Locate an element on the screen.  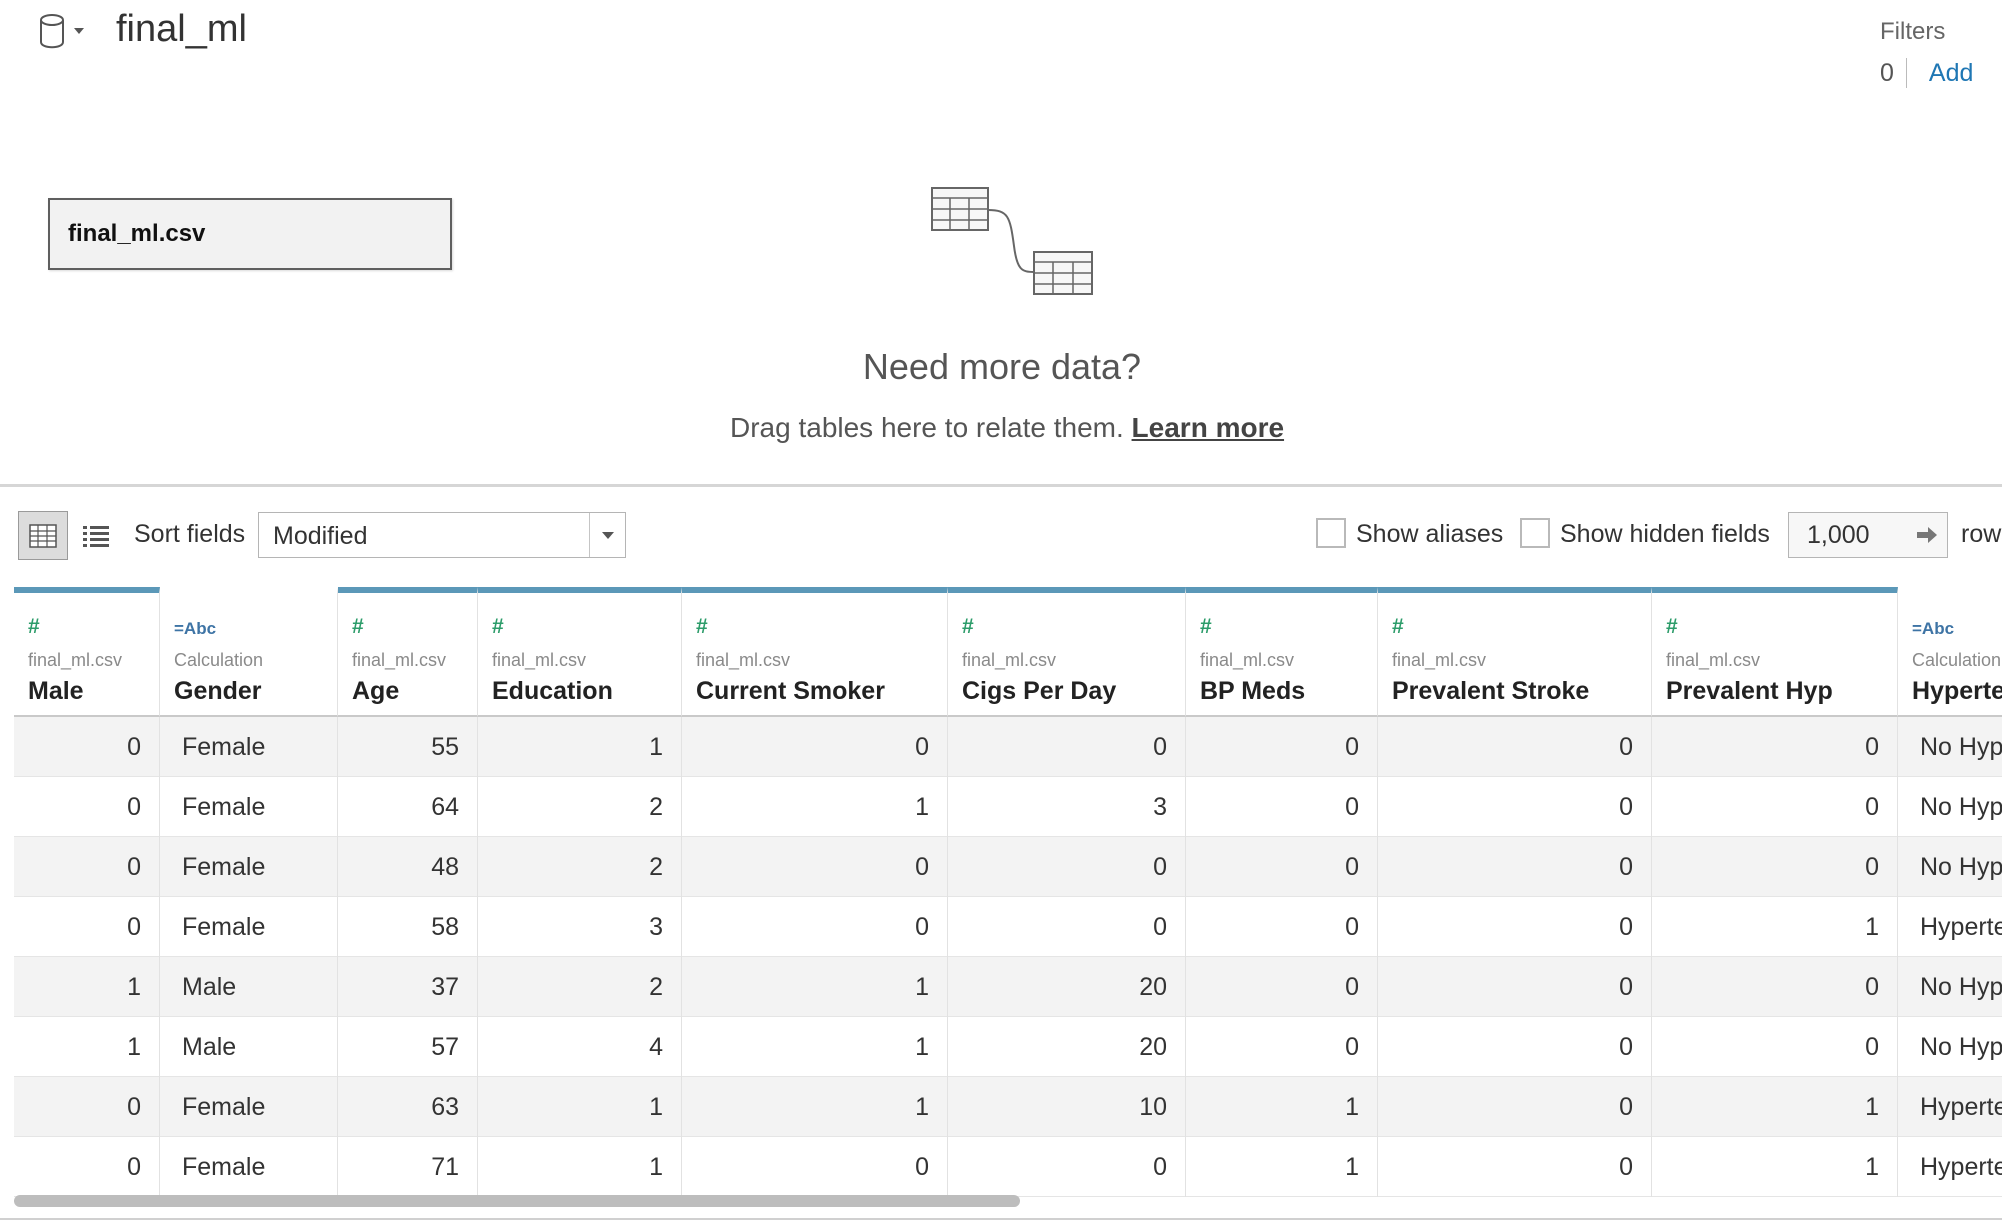
column-name: Male is located at coordinates (56, 691).